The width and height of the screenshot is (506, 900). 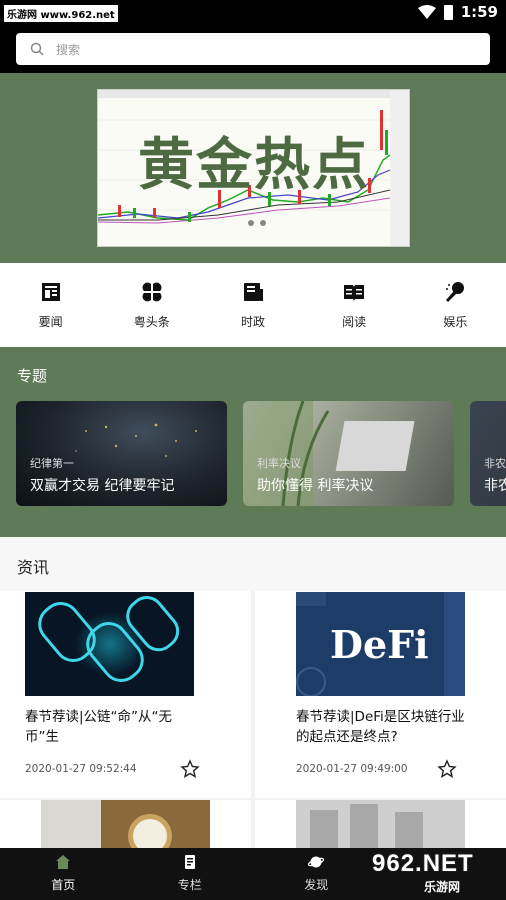 What do you see at coordinates (455, 291) in the screenshot?
I see `microphone-icon` at bounding box center [455, 291].